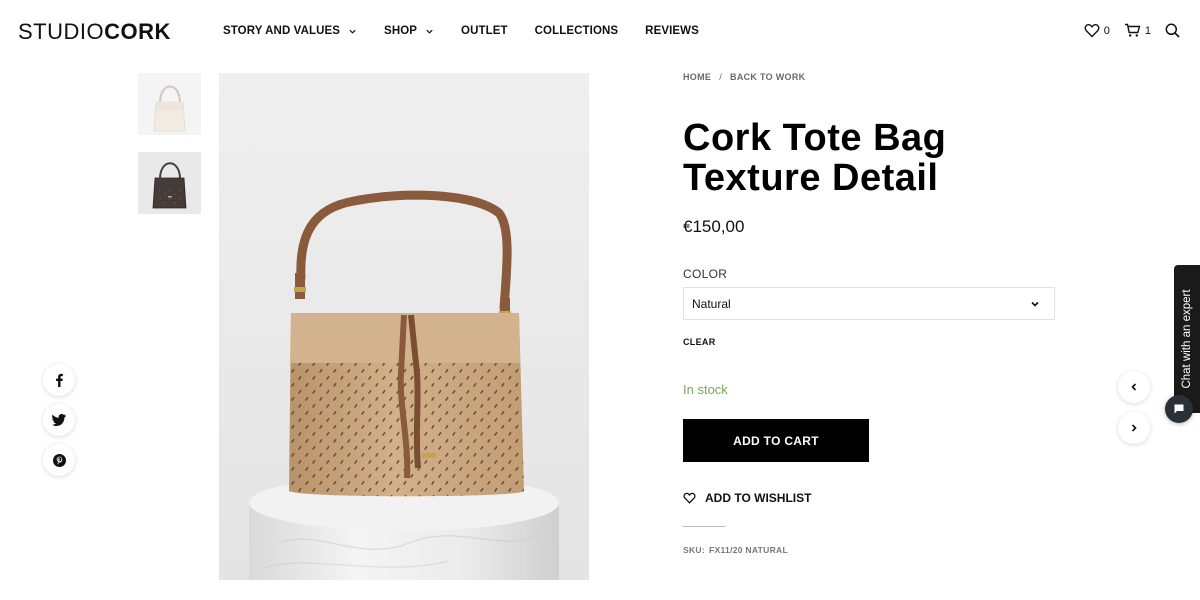 The width and height of the screenshot is (1200, 600). Describe the element at coordinates (282, 31) in the screenshot. I see `nav-item-label: STORY AND VALUES` at that location.